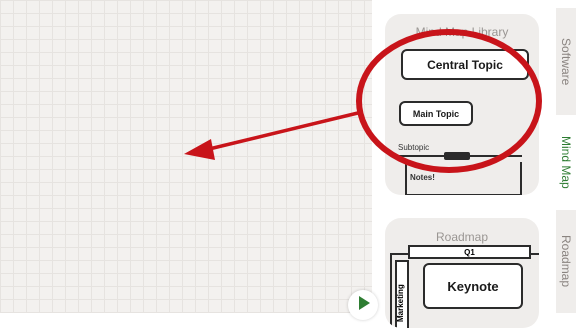 This screenshot has width=576, height=328. I want to click on card-title: Roadmap, so click(462, 237).